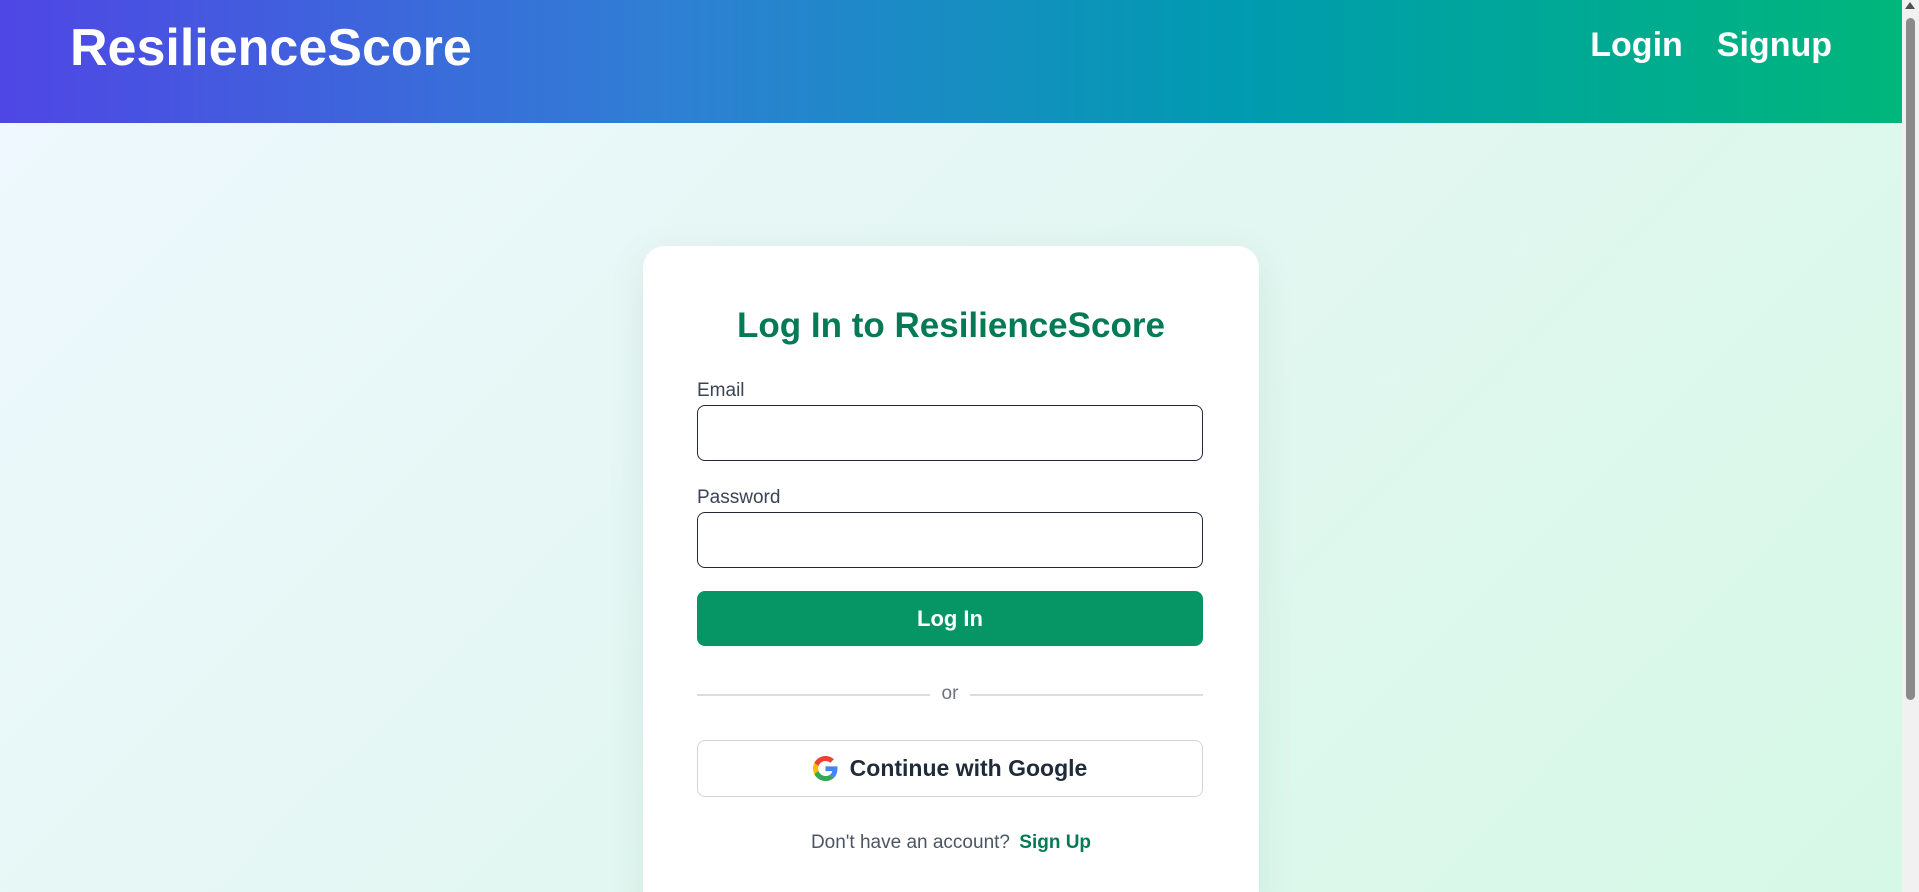 This screenshot has height=892, width=1919. I want to click on password-field, so click(950, 540).